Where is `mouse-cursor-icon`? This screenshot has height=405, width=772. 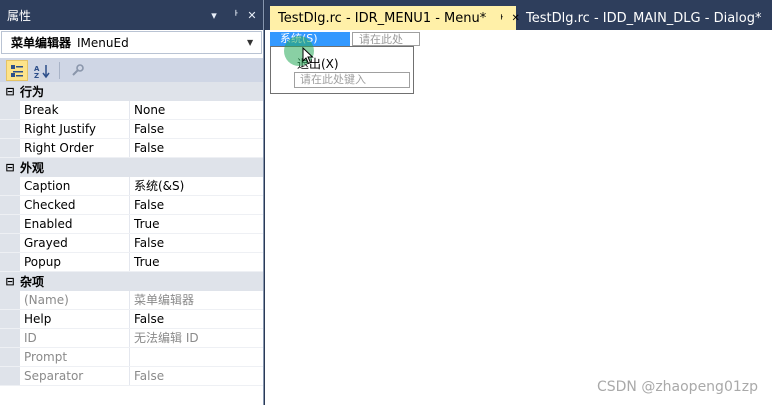 mouse-cursor-icon is located at coordinates (308, 56).